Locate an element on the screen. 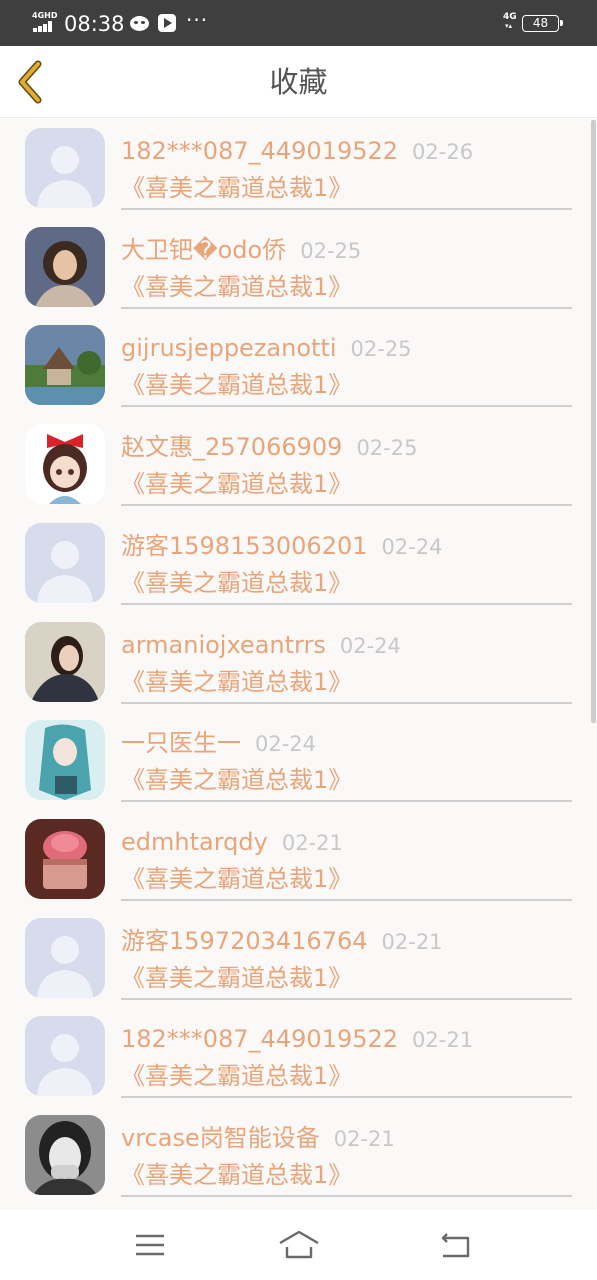 The image size is (597, 1280). scrollbar is located at coordinates (593, 421).